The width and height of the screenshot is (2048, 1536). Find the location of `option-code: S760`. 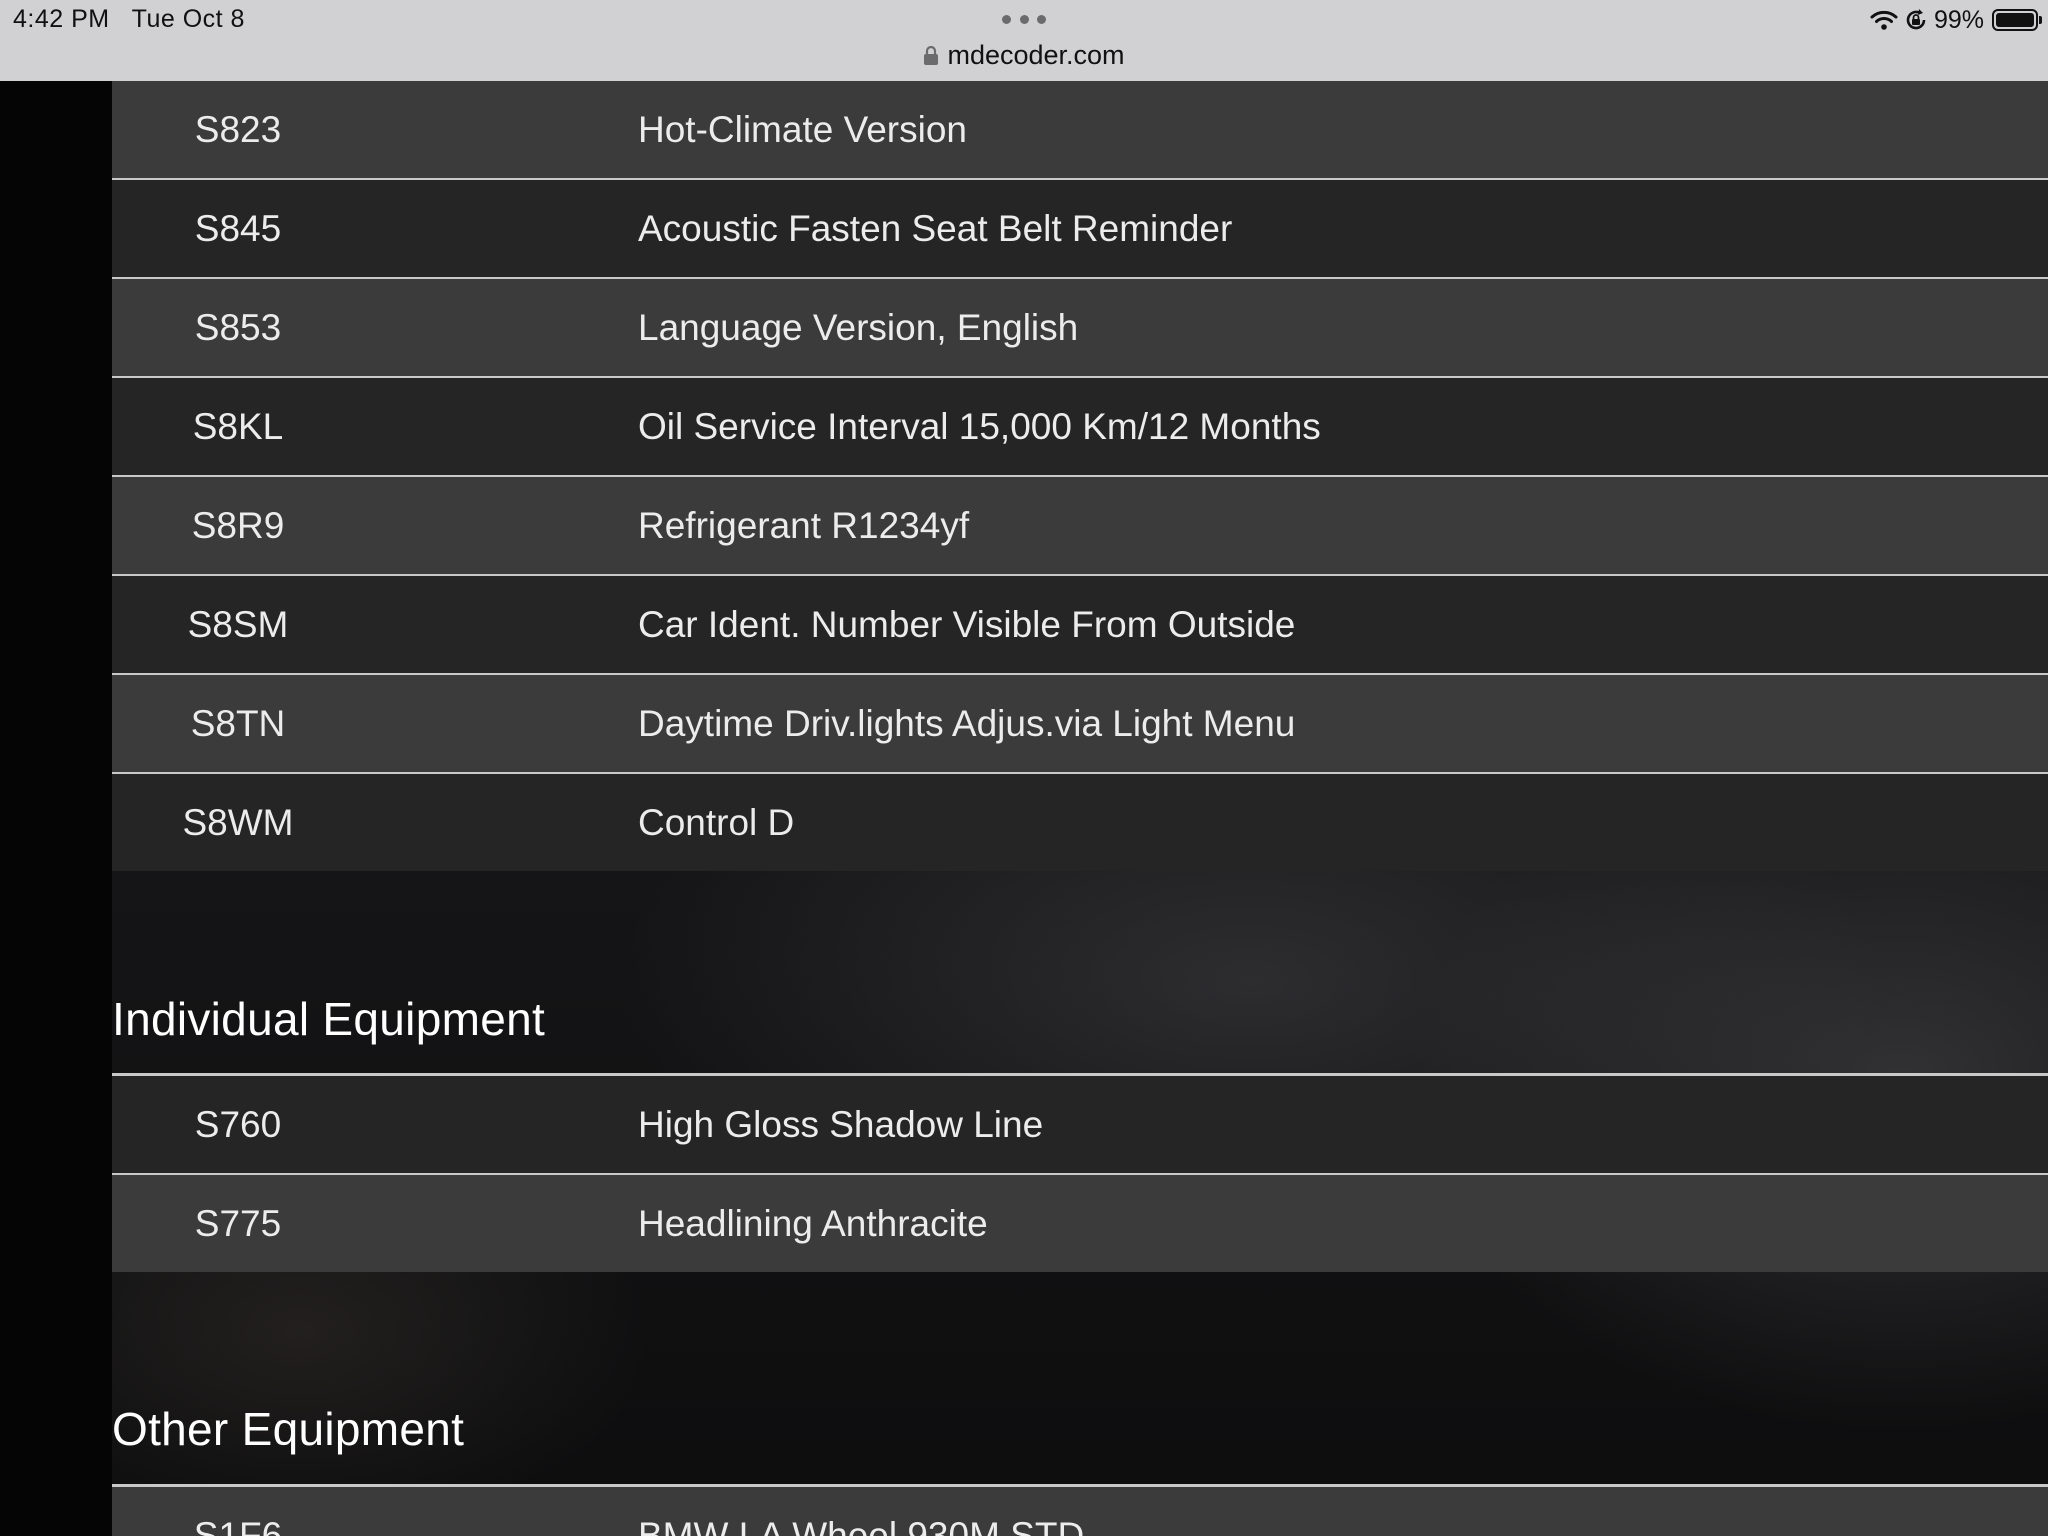

option-code: S760 is located at coordinates (238, 1124).